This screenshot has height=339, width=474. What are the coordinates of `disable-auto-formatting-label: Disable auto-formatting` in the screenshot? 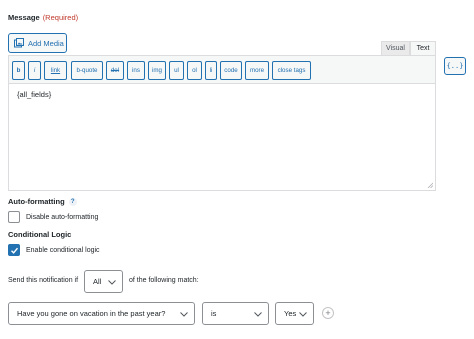 It's located at (62, 217).